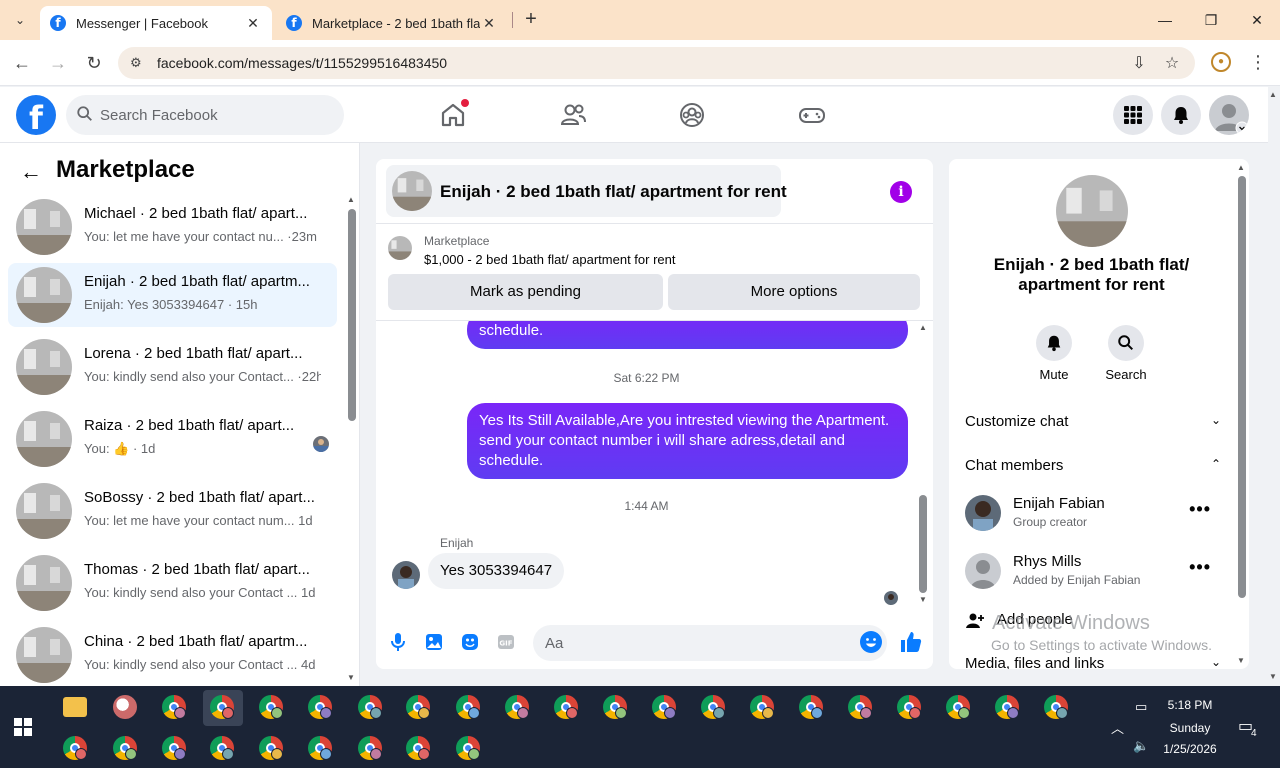  Describe the element at coordinates (302, 63) in the screenshot. I see `url-text: facebook.com/messages/t/1155299516483450` at that location.